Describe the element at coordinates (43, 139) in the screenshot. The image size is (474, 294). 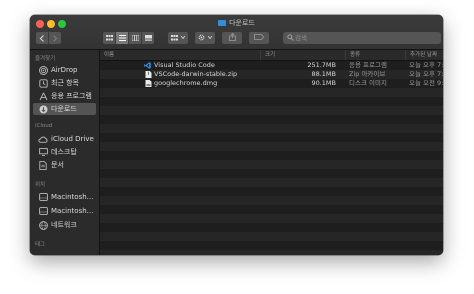
I see `cloud-icon` at that location.